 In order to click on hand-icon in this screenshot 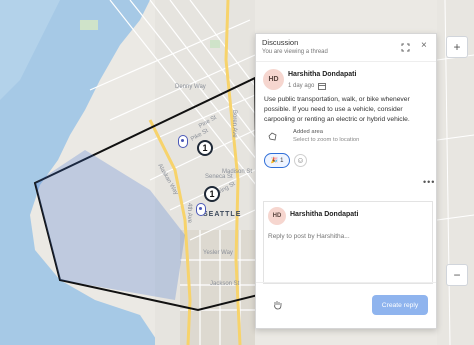, I will do `click(277, 305)`.